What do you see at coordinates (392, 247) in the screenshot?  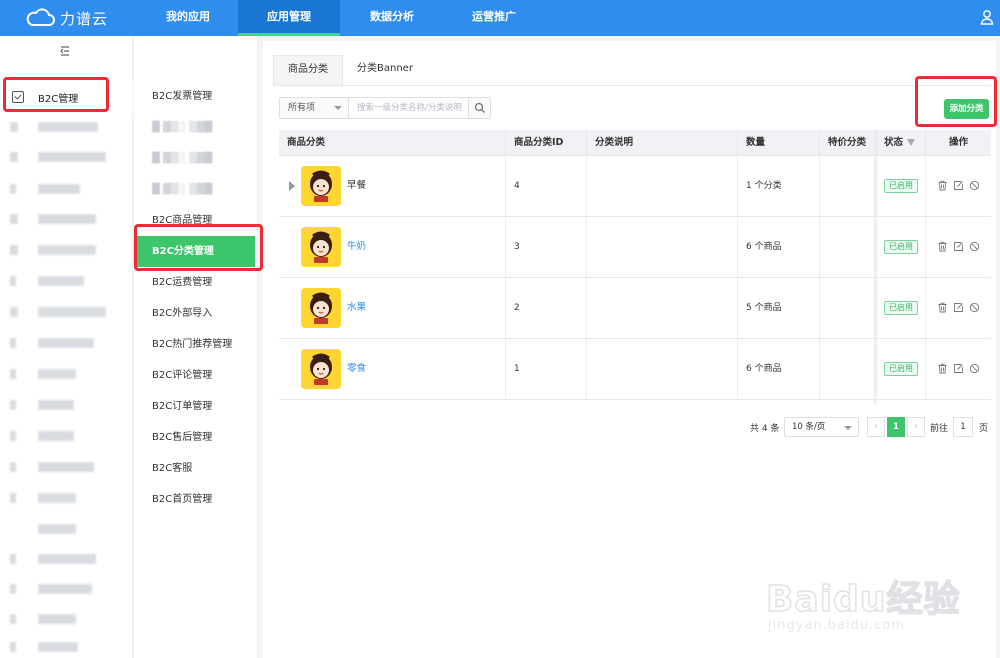 I see `cell-category: 牛奶` at bounding box center [392, 247].